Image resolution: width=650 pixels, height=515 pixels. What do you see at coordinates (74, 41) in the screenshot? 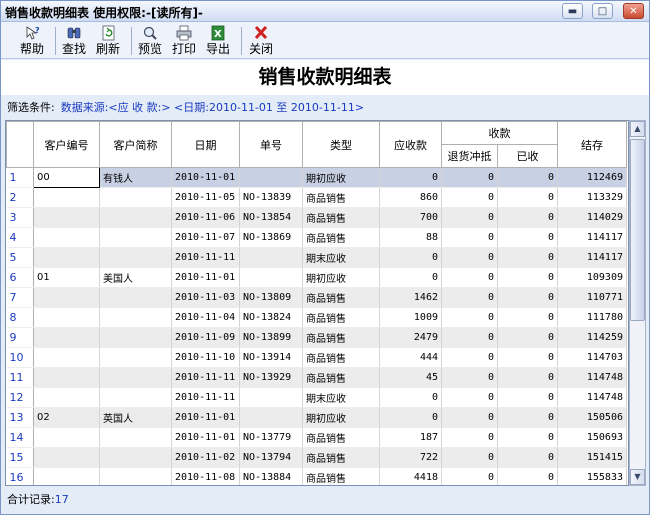
I see `find-button: 查找` at bounding box center [74, 41].